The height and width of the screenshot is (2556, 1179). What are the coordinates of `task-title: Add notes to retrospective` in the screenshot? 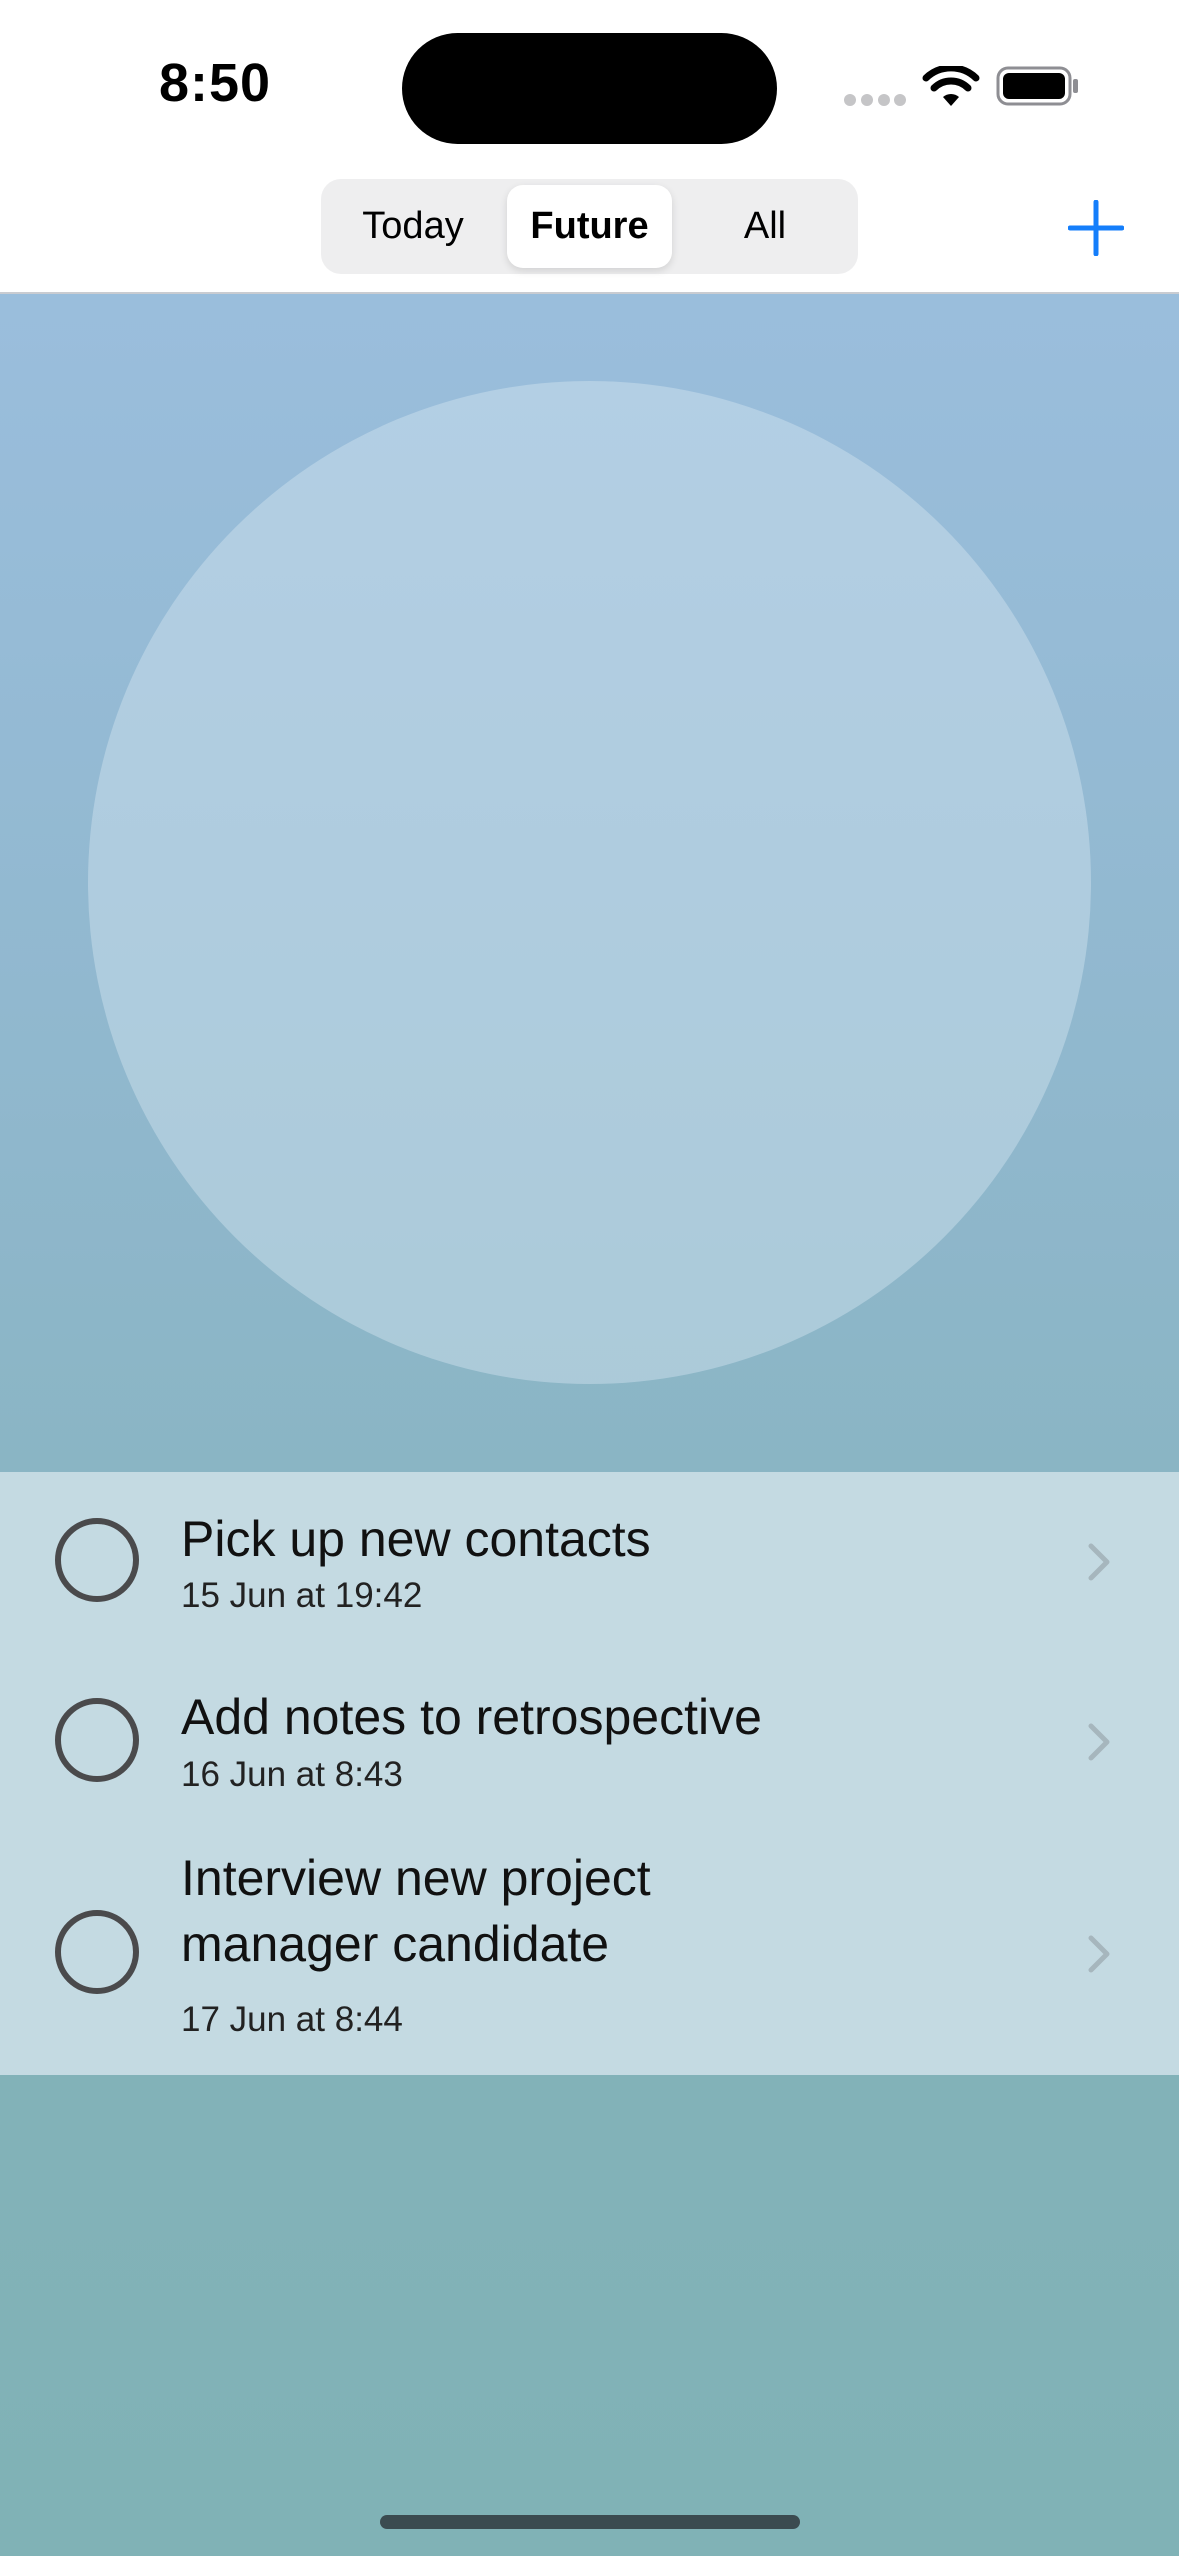 It's located at (471, 1717).